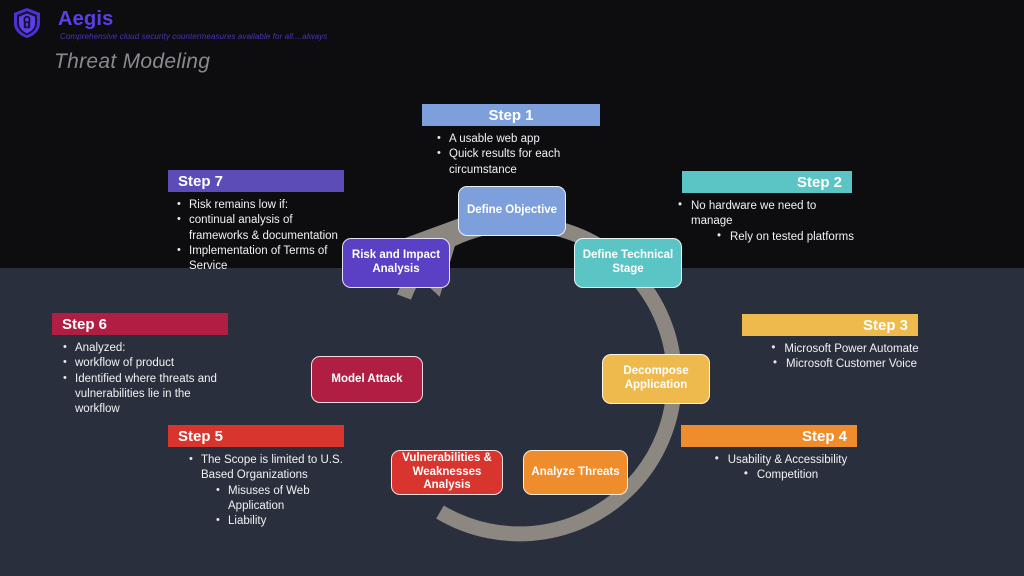 Image resolution: width=1024 pixels, height=576 pixels. I want to click on cycle-node-define-technical-stage: Define Technical Stage, so click(628, 263).